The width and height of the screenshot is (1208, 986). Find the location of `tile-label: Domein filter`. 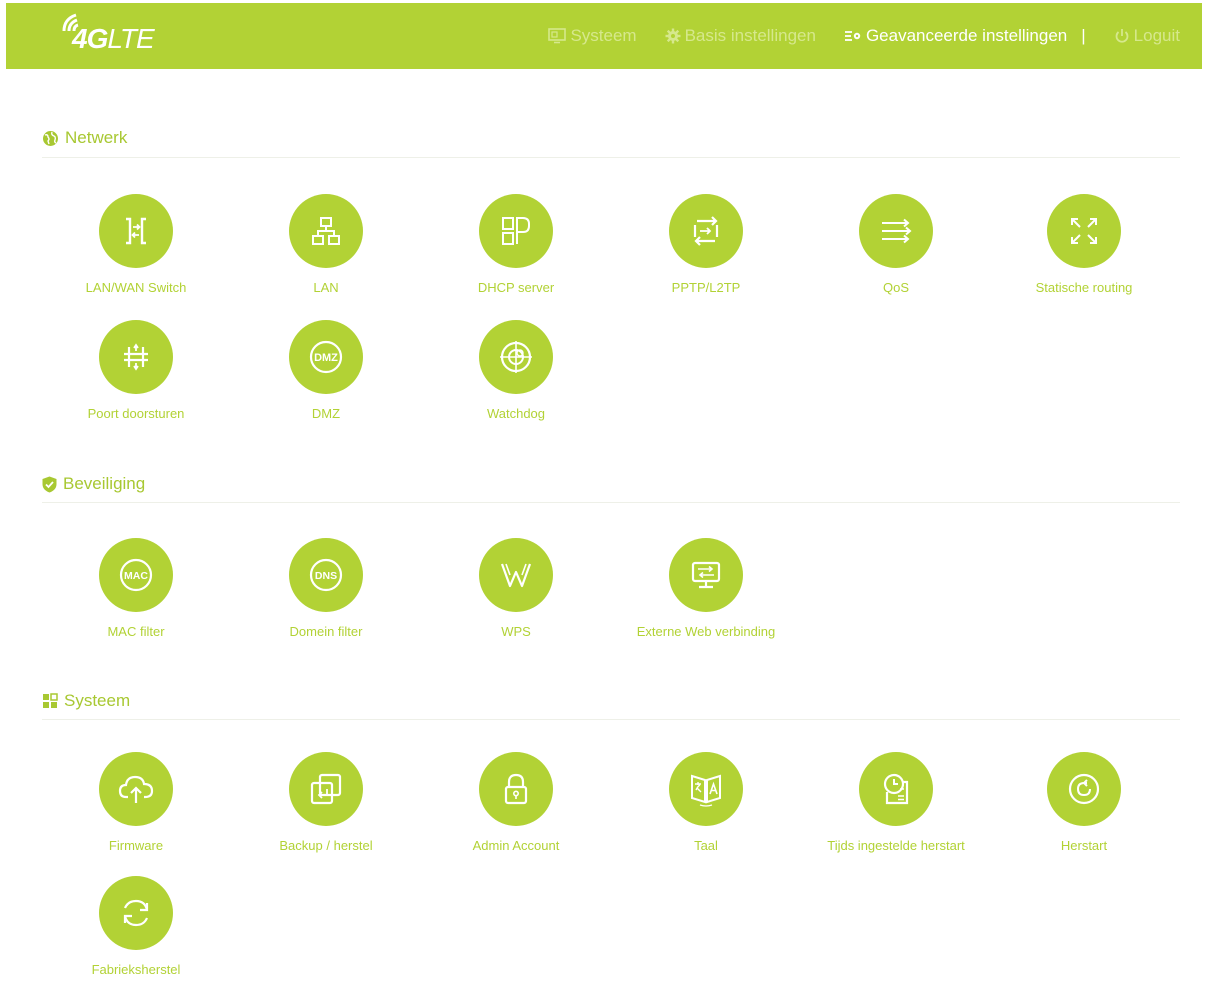

tile-label: Domein filter is located at coordinates (326, 631).